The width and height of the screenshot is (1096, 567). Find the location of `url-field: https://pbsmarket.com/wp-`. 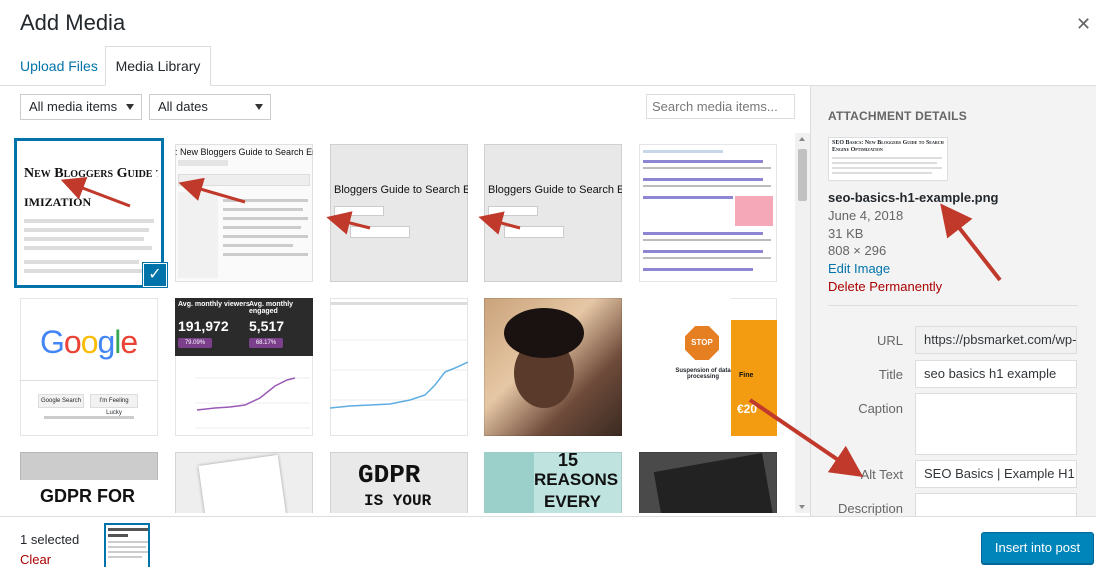

url-field: https://pbsmarket.com/wp- is located at coordinates (996, 340).